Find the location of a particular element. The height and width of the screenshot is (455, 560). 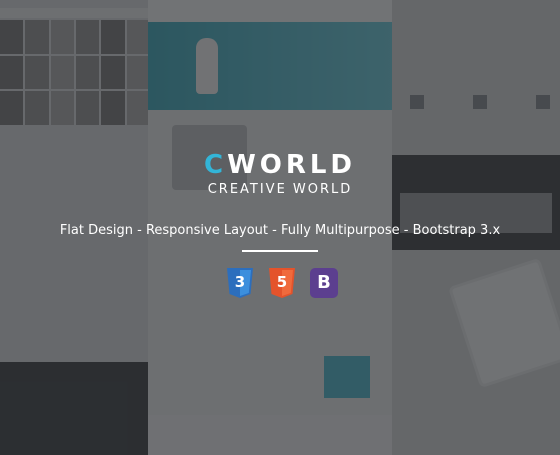

bootstrap-icon: B is located at coordinates (324, 283).